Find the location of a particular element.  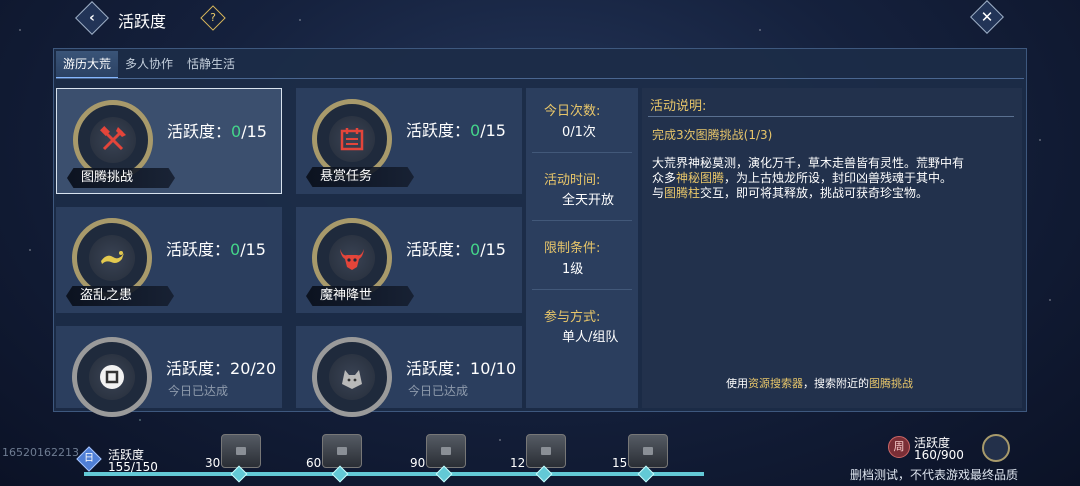

tab-travel: 游历大荒 is located at coordinates (87, 65).